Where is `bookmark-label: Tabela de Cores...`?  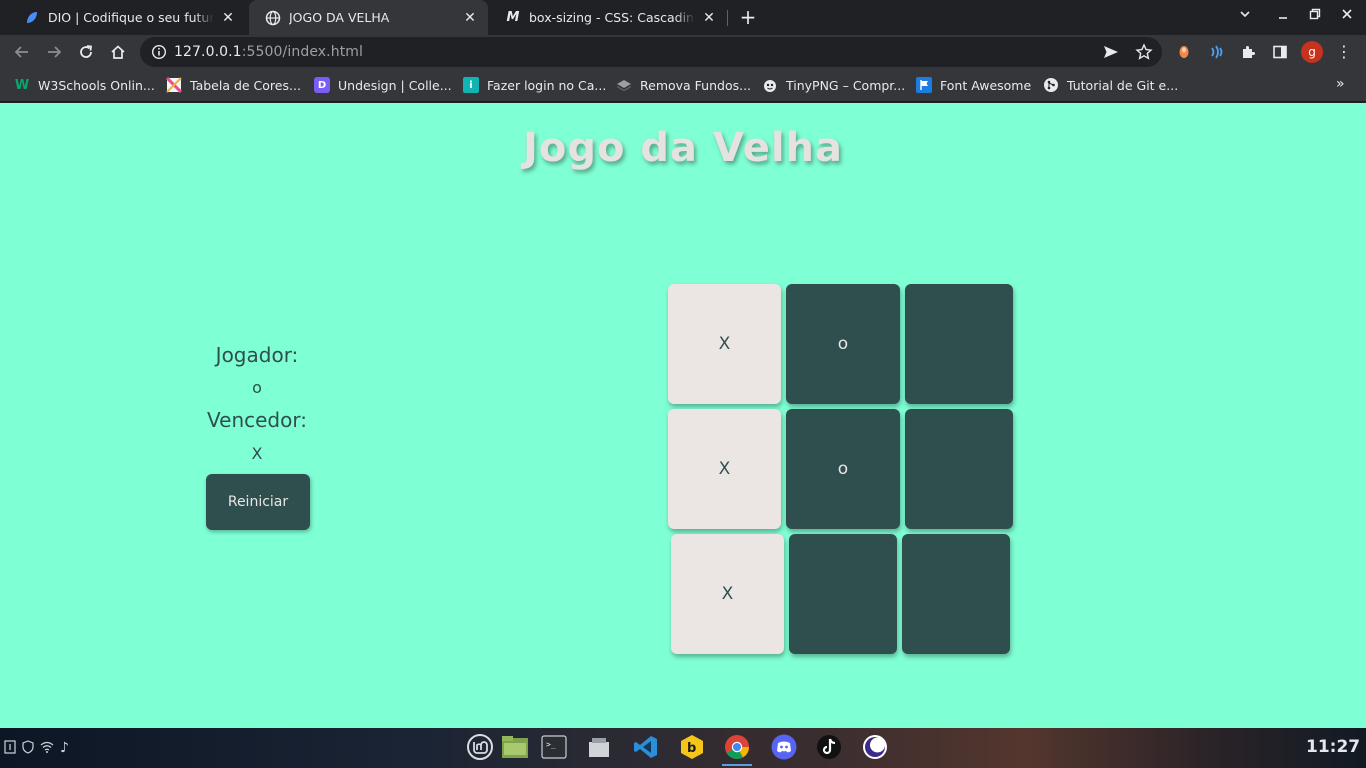
bookmark-label: Tabela de Cores... is located at coordinates (245, 85).